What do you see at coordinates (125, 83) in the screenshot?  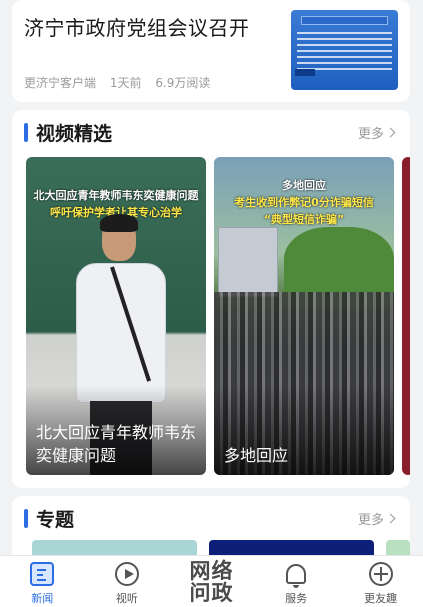 I see `news-time: 1天前` at bounding box center [125, 83].